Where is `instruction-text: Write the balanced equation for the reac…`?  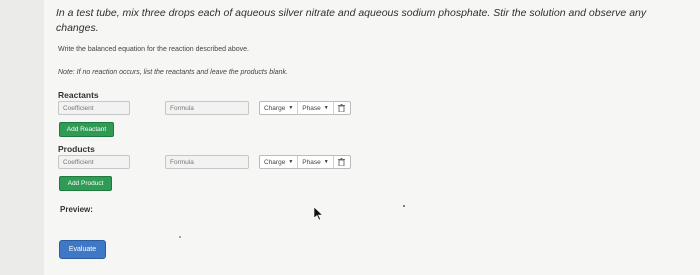 instruction-text: Write the balanced equation for the reac… is located at coordinates (153, 49).